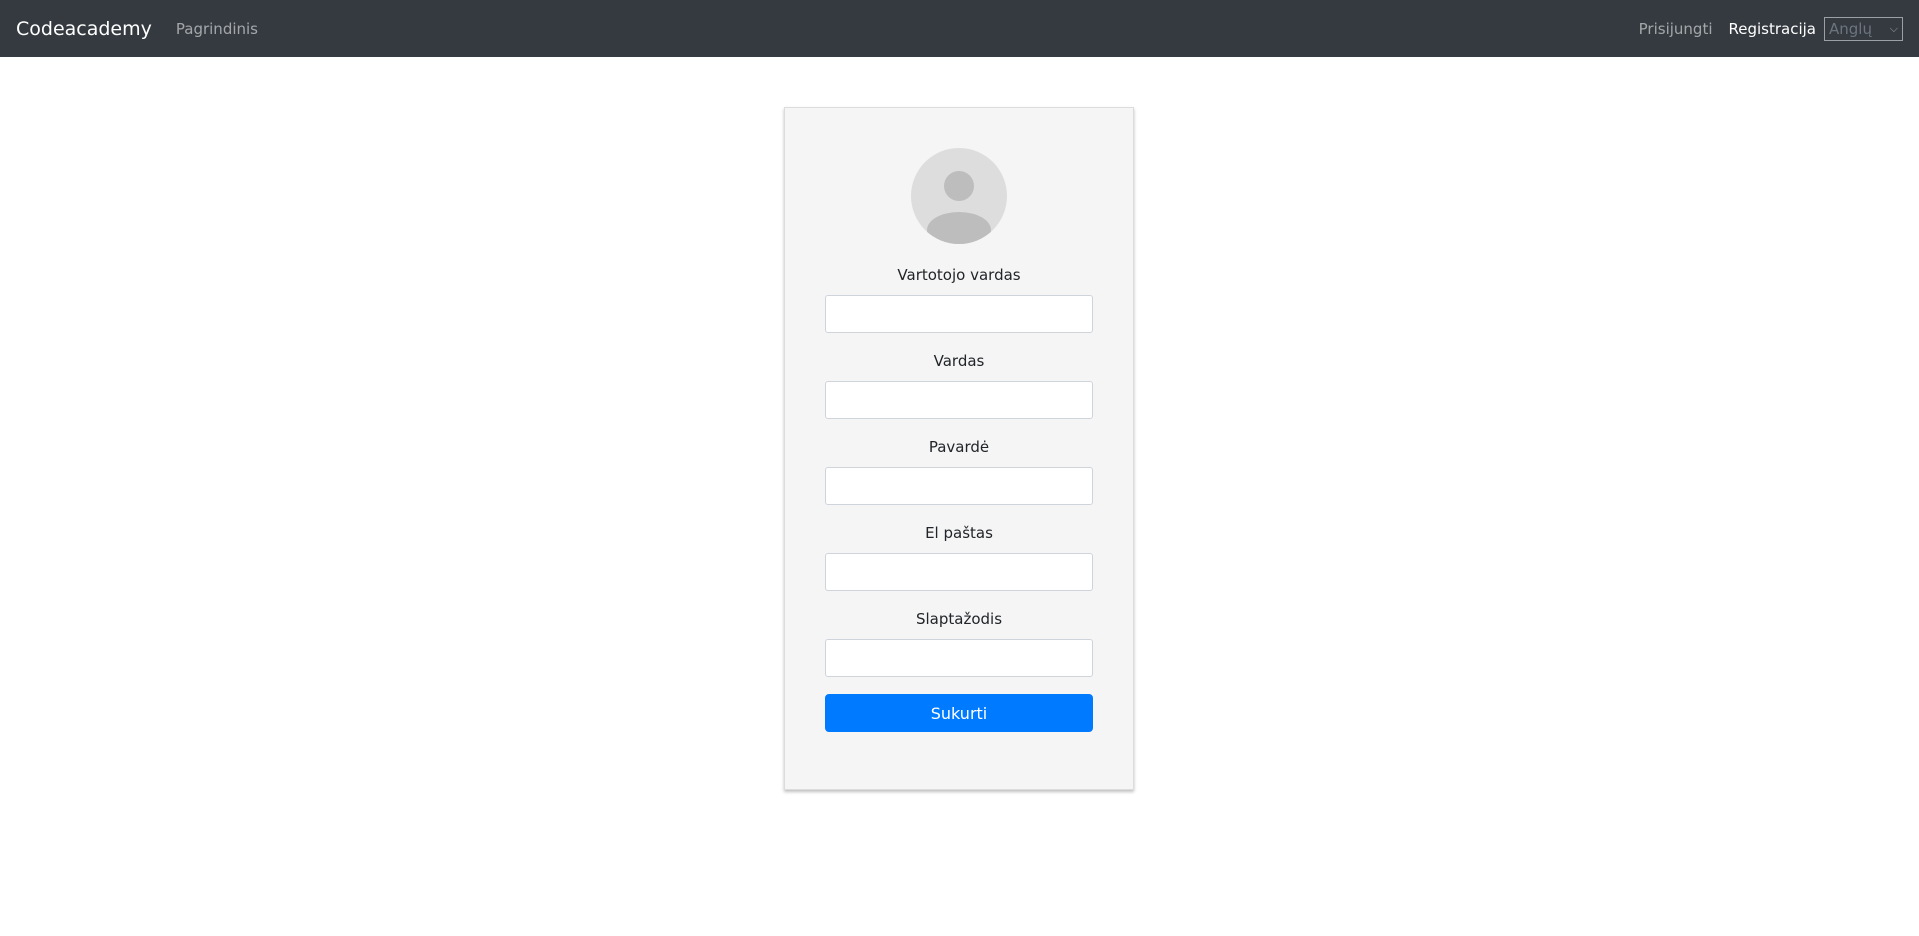  Describe the element at coordinates (1893, 28) in the screenshot. I see `chevron-down-icon: ⌵` at that location.